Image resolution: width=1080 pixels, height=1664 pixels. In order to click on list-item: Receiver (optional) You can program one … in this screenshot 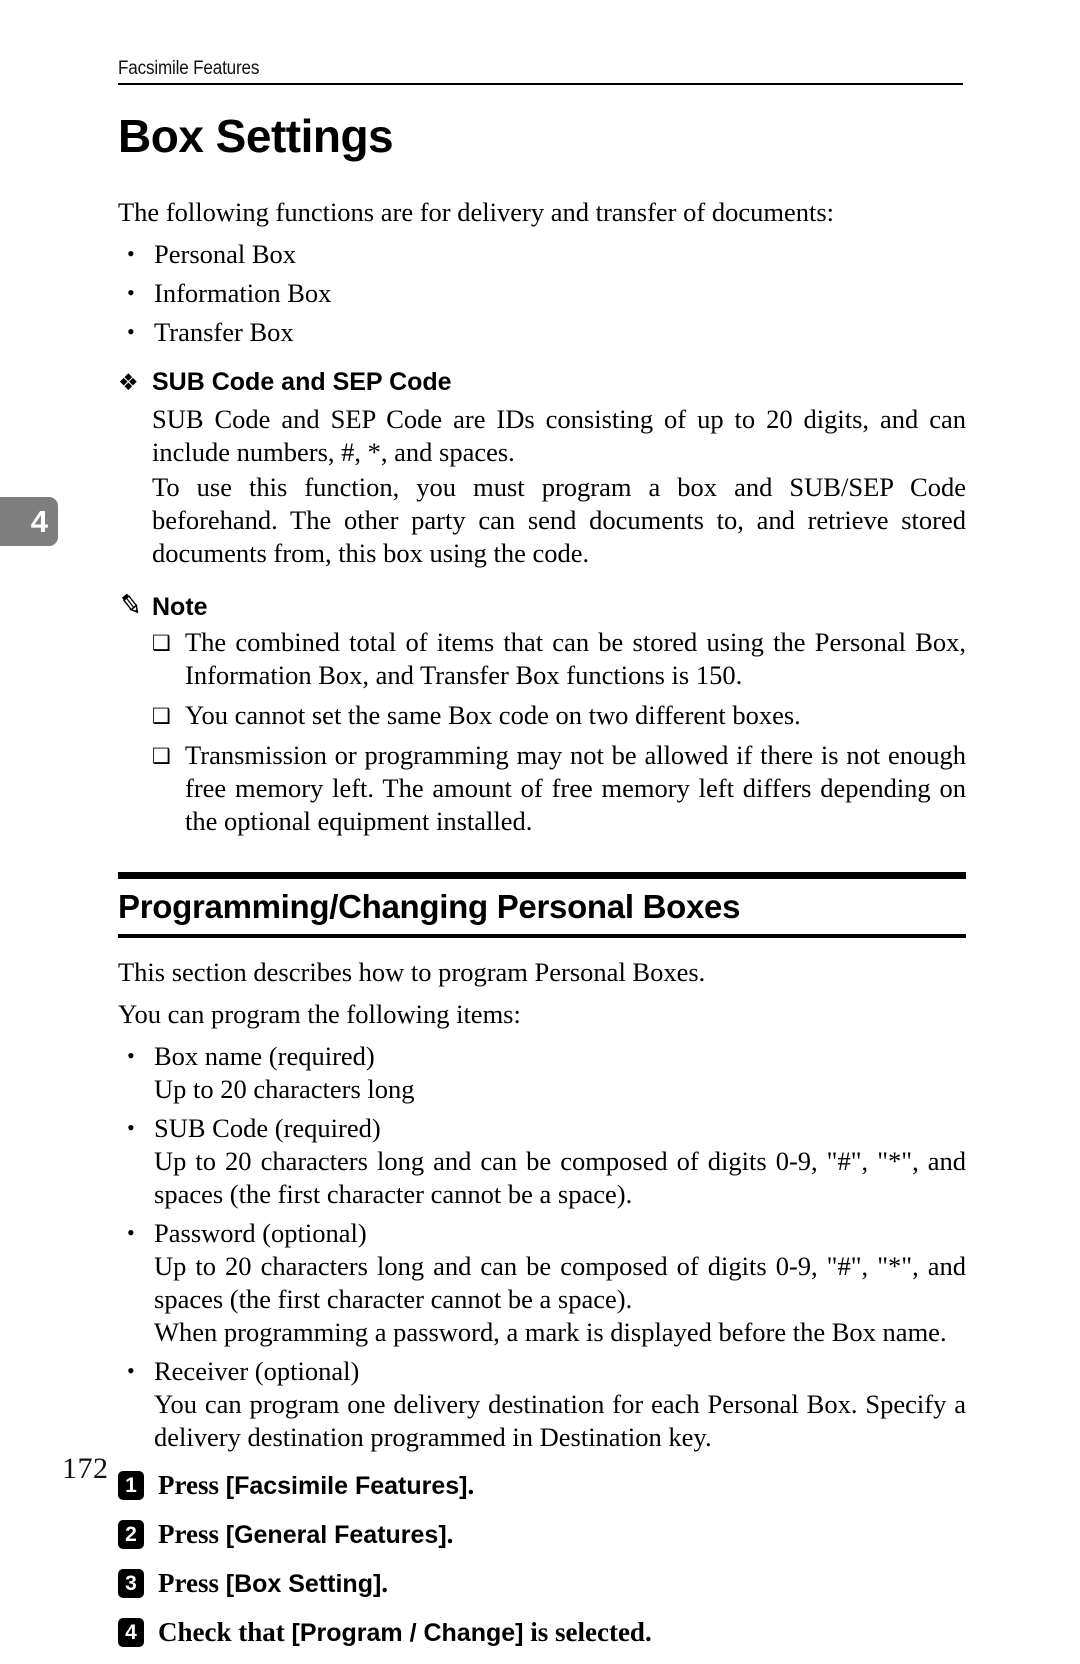, I will do `click(542, 1404)`.